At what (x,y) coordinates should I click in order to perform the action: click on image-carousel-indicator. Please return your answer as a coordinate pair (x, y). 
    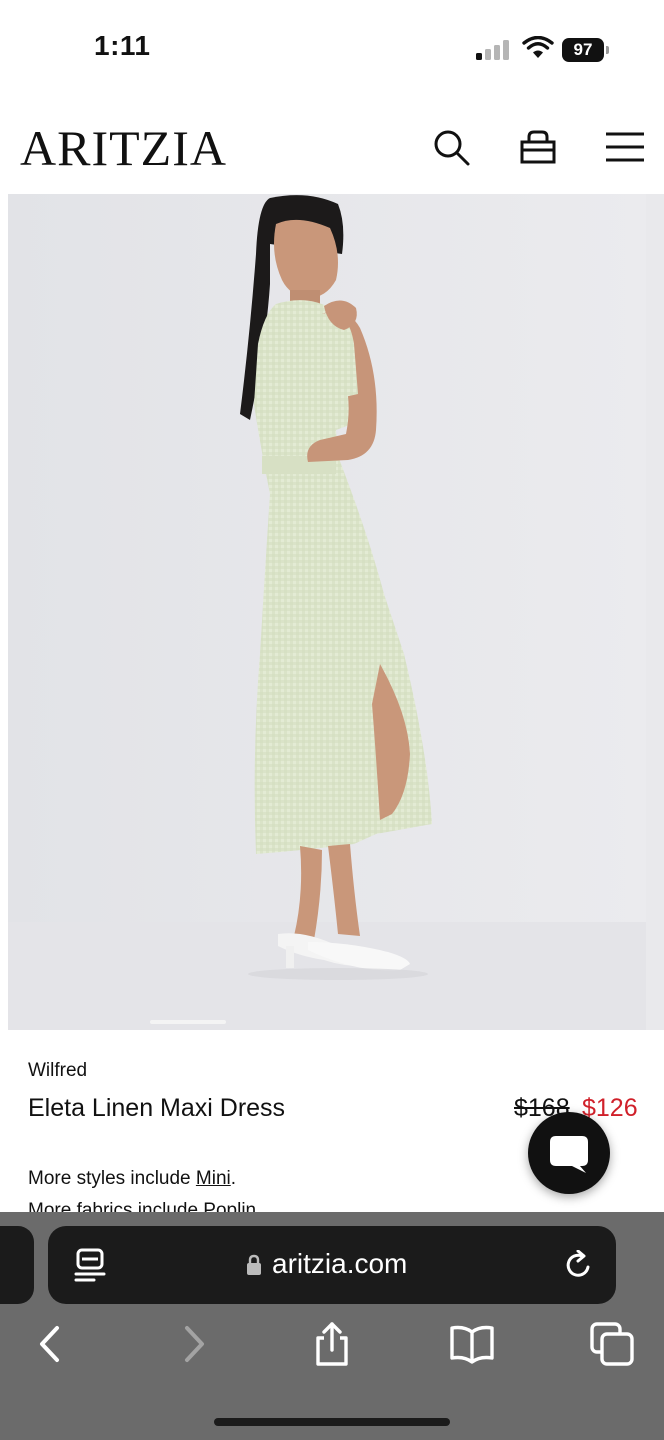
    Looking at the image, I should click on (188, 1022).